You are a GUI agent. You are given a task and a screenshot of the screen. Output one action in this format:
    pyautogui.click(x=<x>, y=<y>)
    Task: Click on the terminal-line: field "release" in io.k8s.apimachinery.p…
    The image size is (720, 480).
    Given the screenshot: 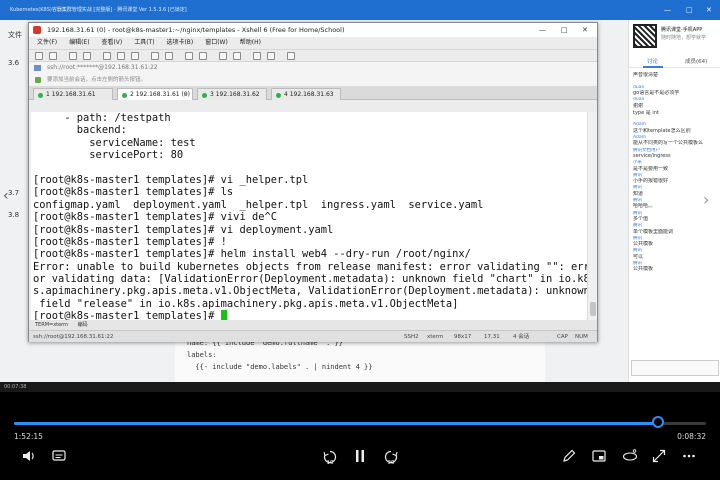 What is the action you would take?
    pyautogui.click(x=246, y=303)
    